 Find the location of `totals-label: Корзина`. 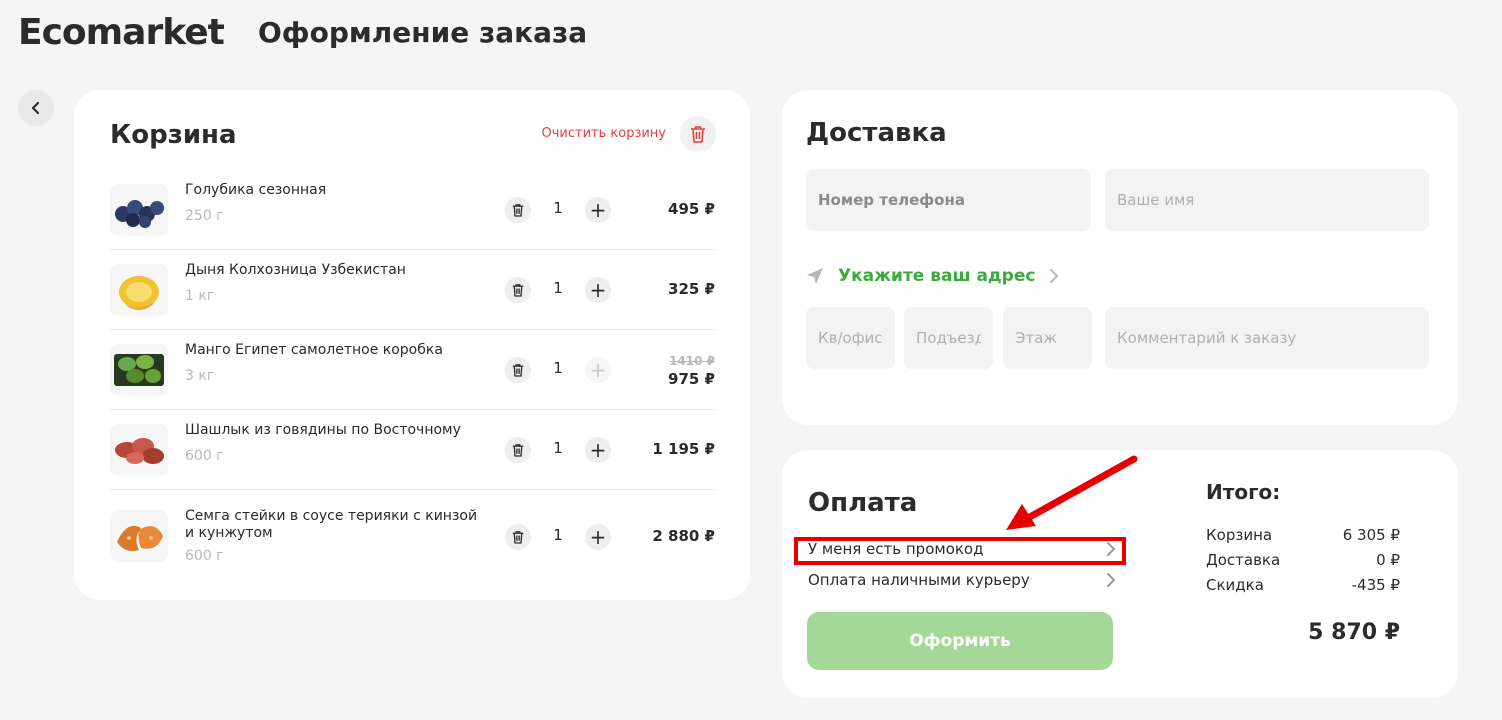

totals-label: Корзина is located at coordinates (1239, 535).